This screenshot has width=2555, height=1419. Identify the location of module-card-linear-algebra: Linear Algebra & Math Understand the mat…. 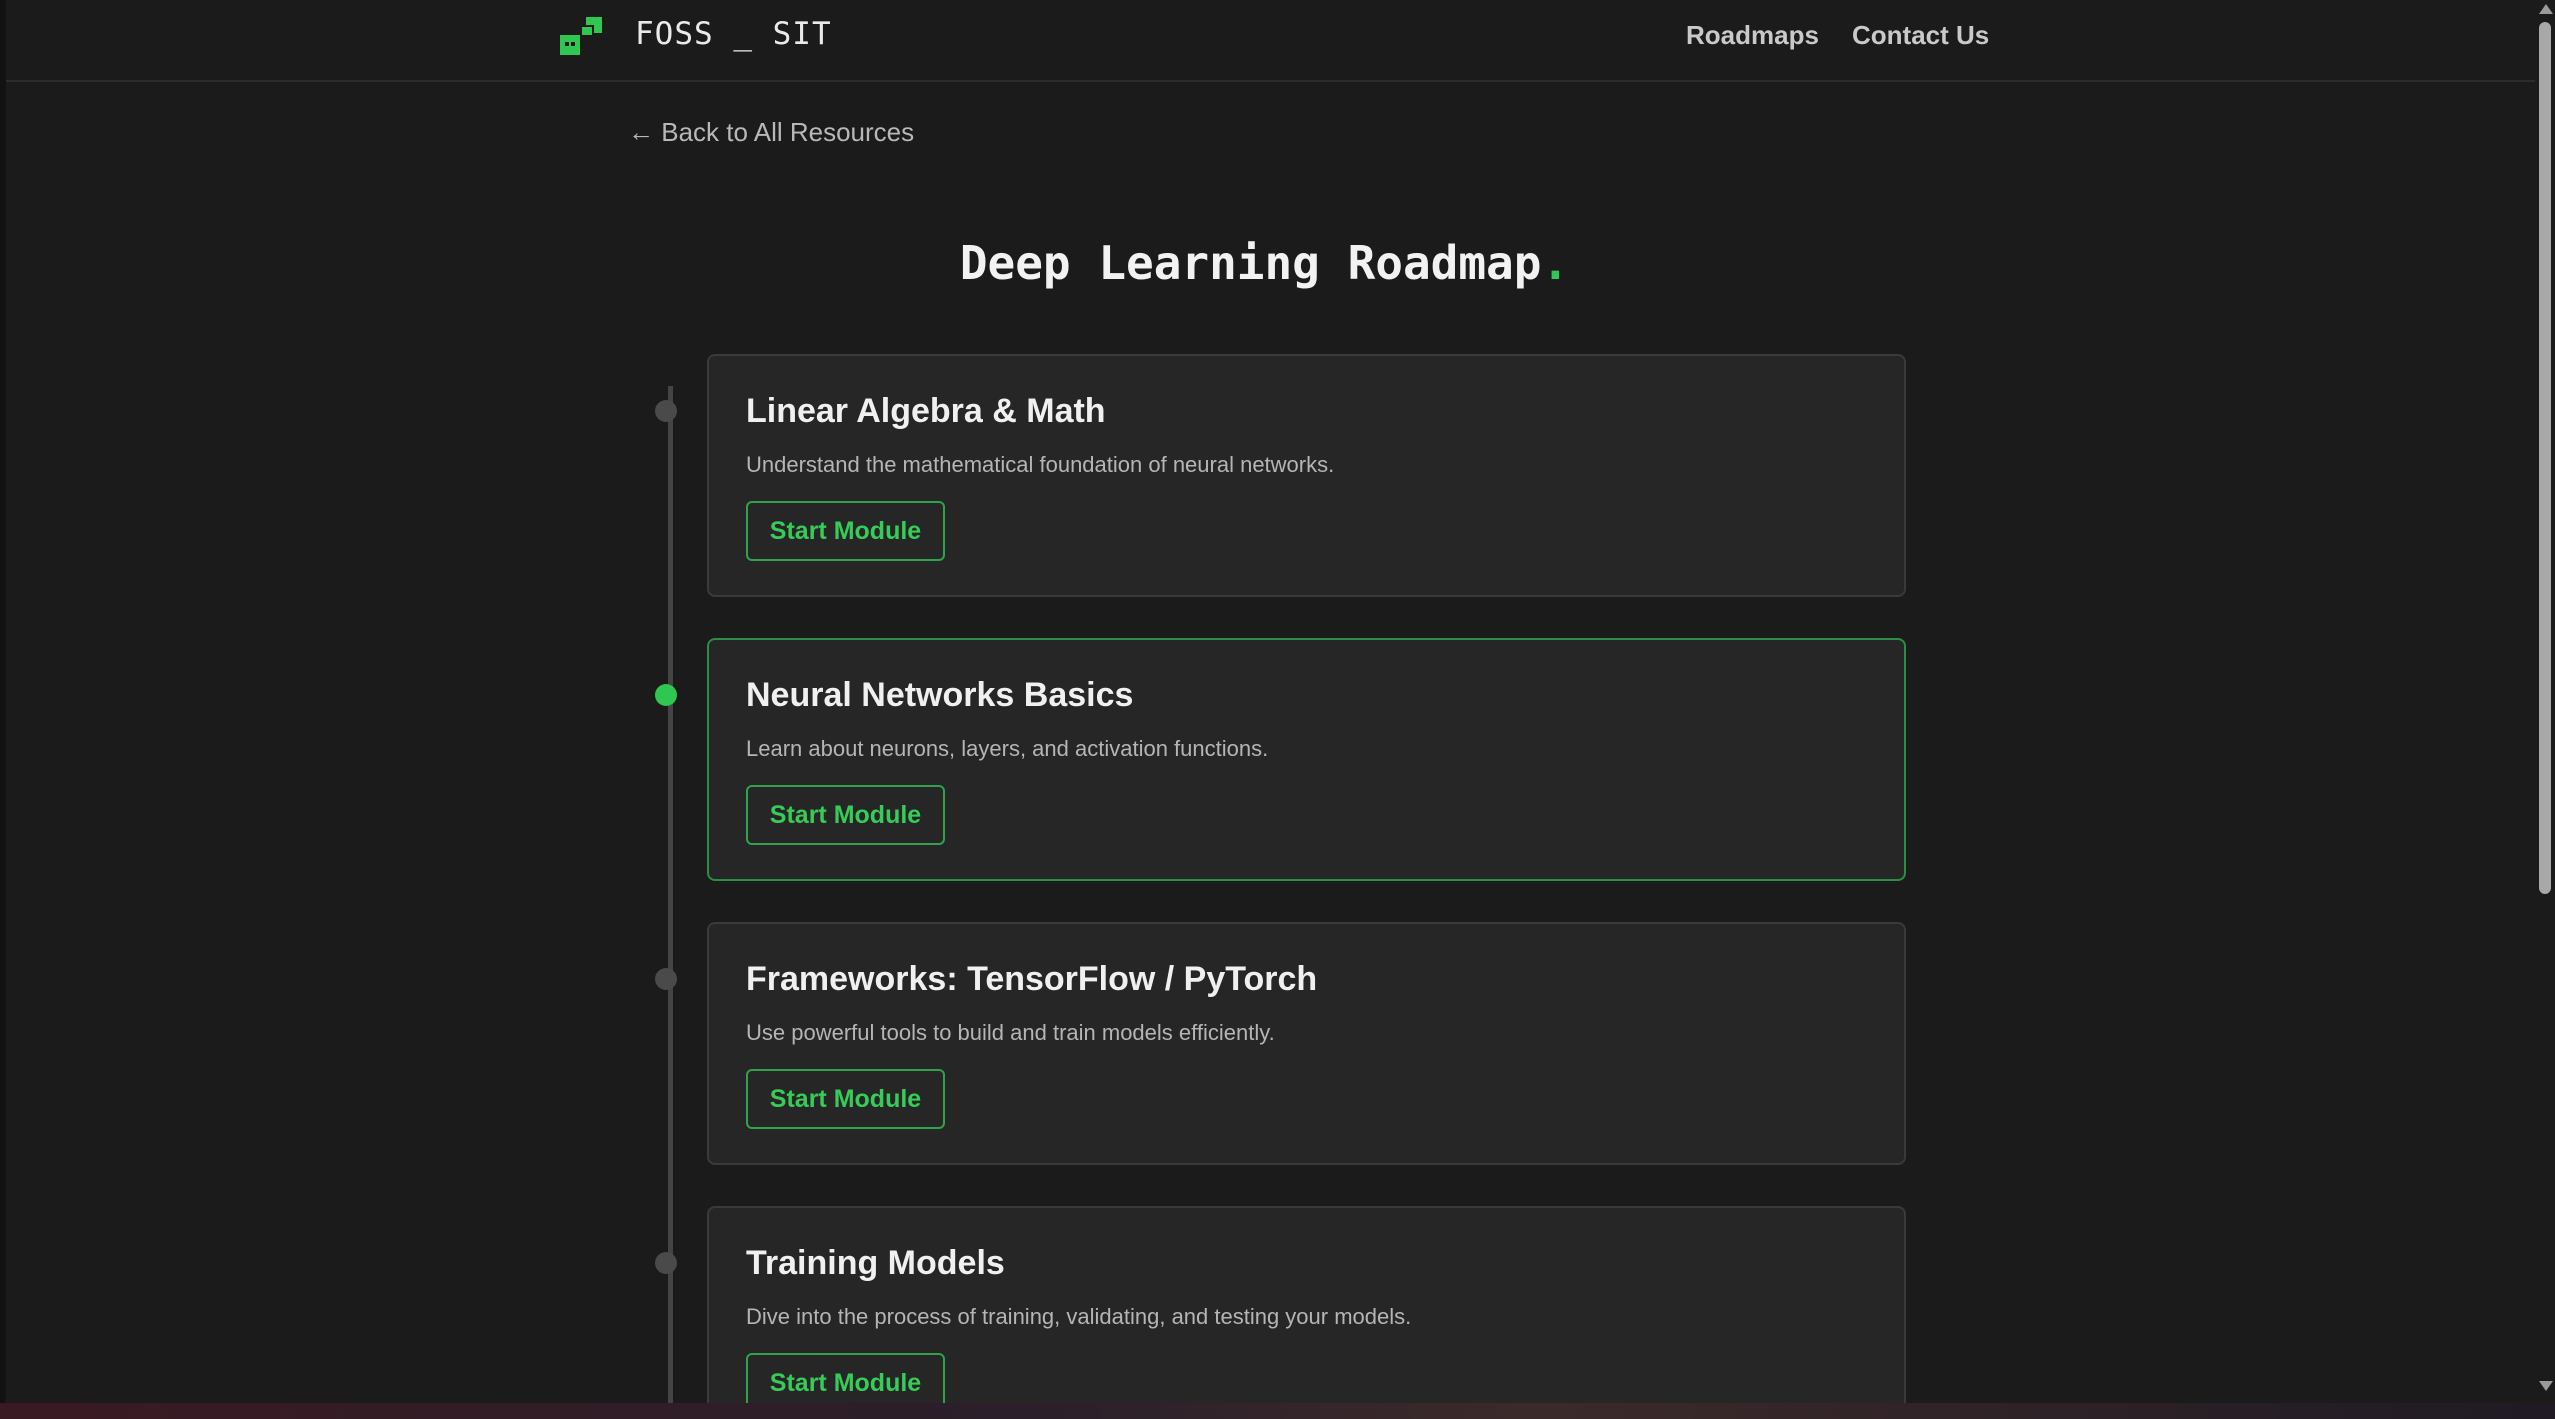
(1306, 475).